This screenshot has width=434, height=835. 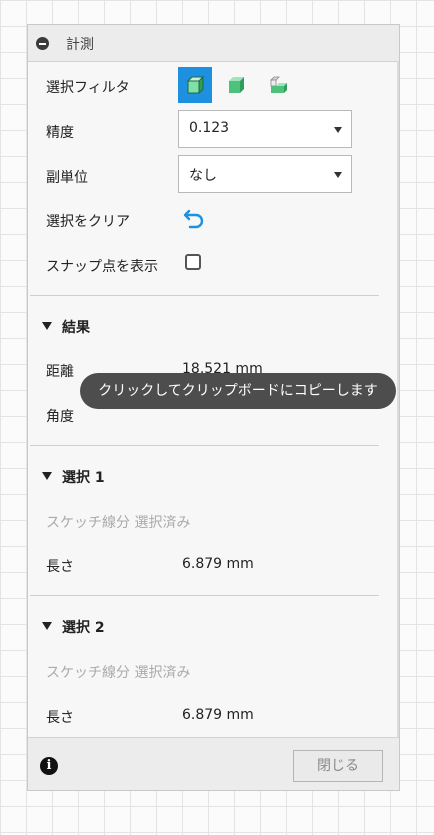 What do you see at coordinates (88, 222) in the screenshot?
I see `clear-selection-label: 選択をクリア` at bounding box center [88, 222].